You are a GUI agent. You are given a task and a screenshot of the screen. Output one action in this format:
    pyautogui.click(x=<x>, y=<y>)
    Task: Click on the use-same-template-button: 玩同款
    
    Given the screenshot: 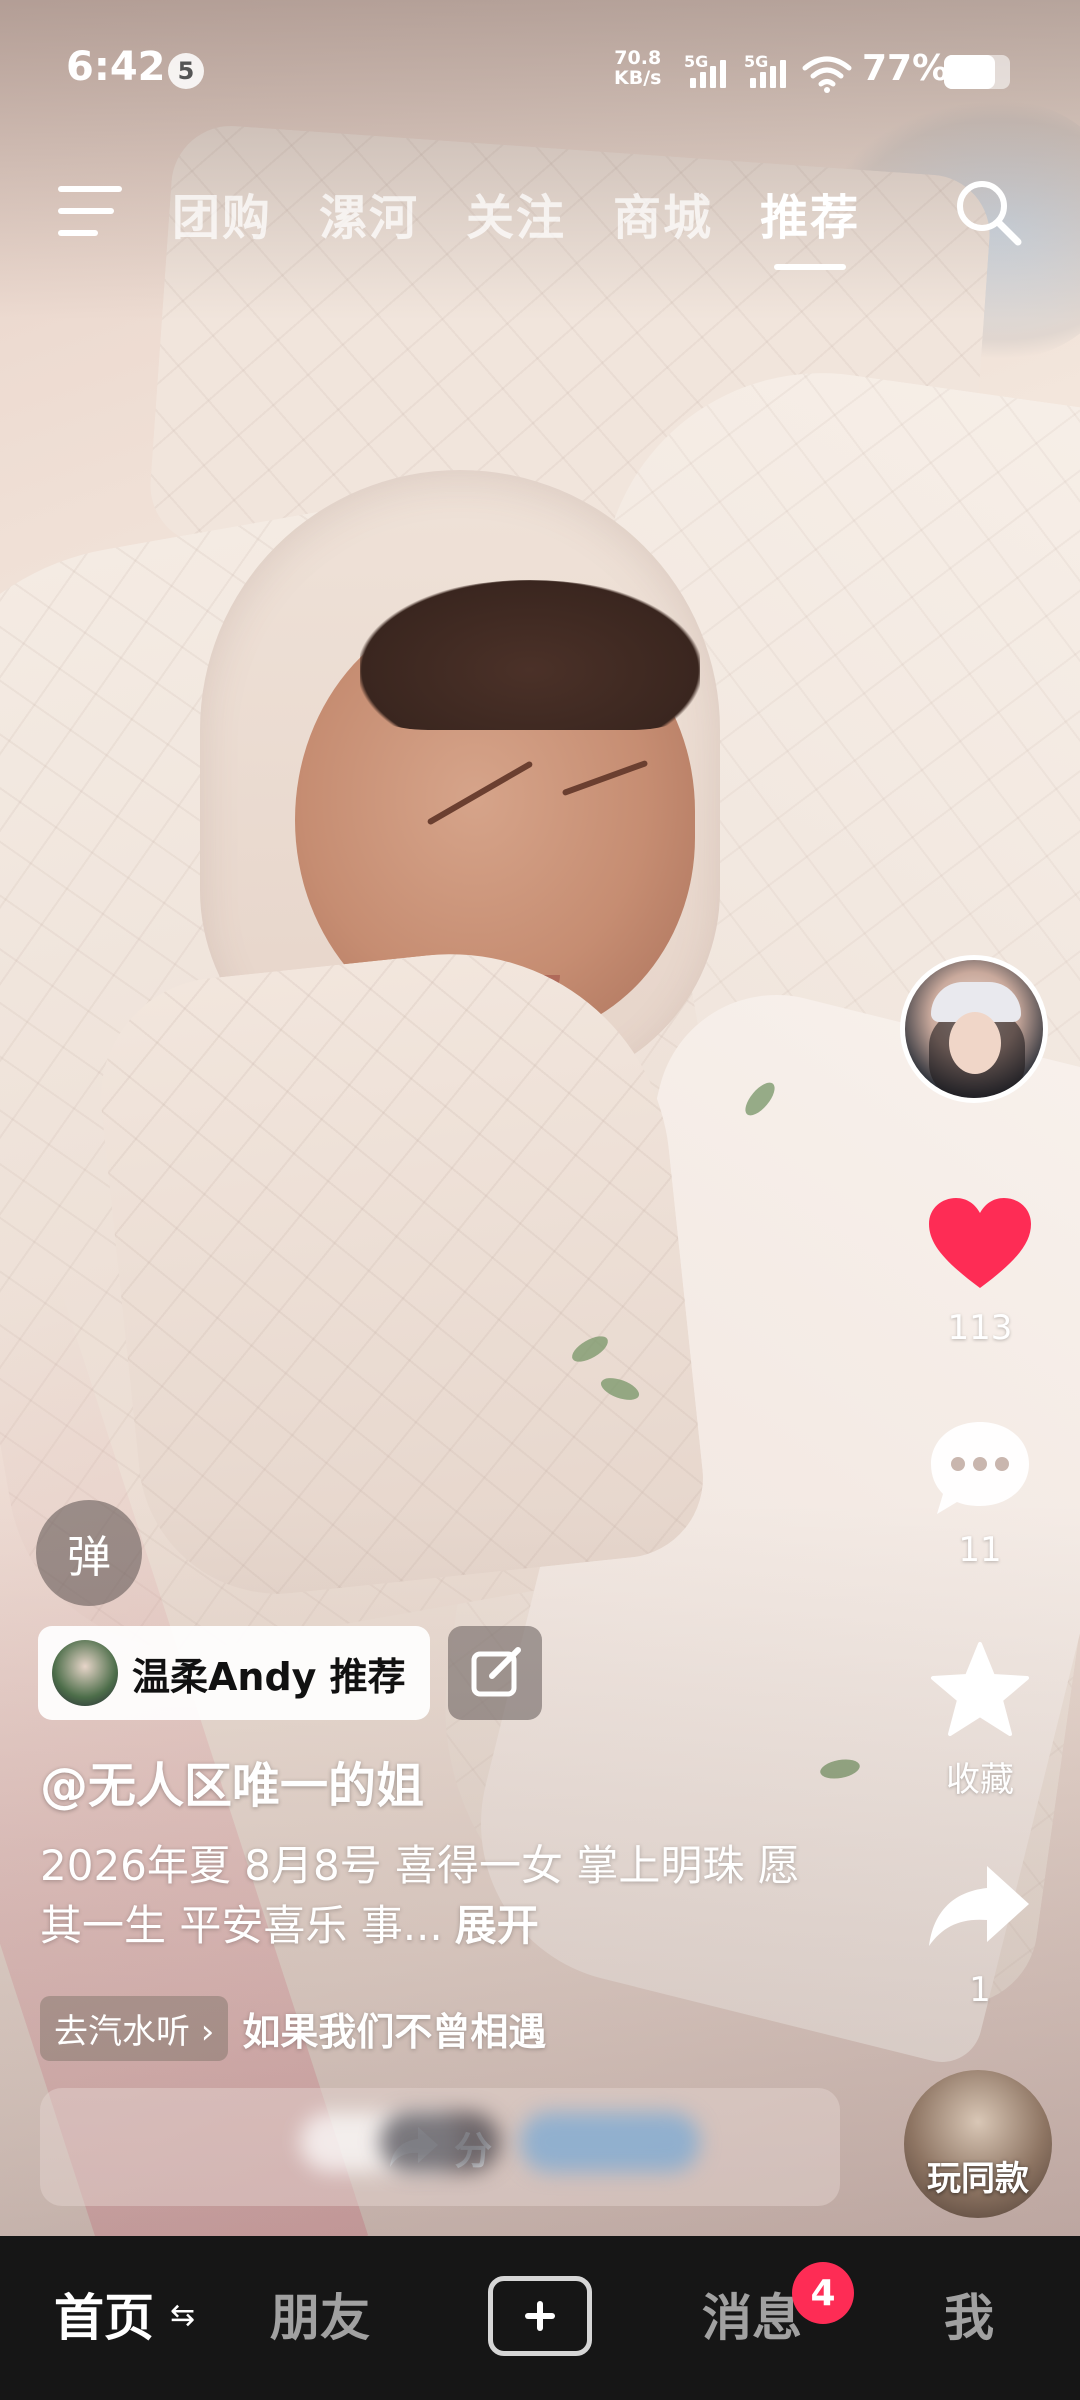 What is the action you would take?
    pyautogui.click(x=978, y=2144)
    